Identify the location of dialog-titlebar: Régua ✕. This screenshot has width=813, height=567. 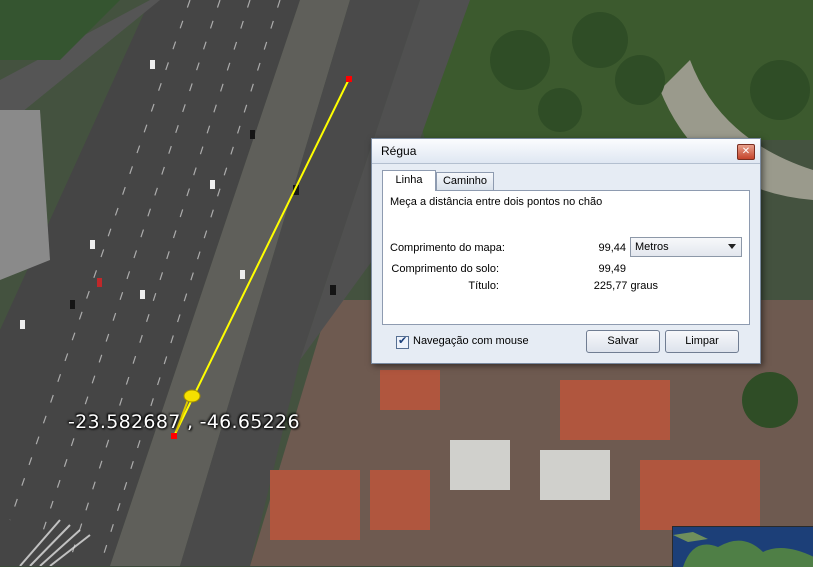
(566, 151).